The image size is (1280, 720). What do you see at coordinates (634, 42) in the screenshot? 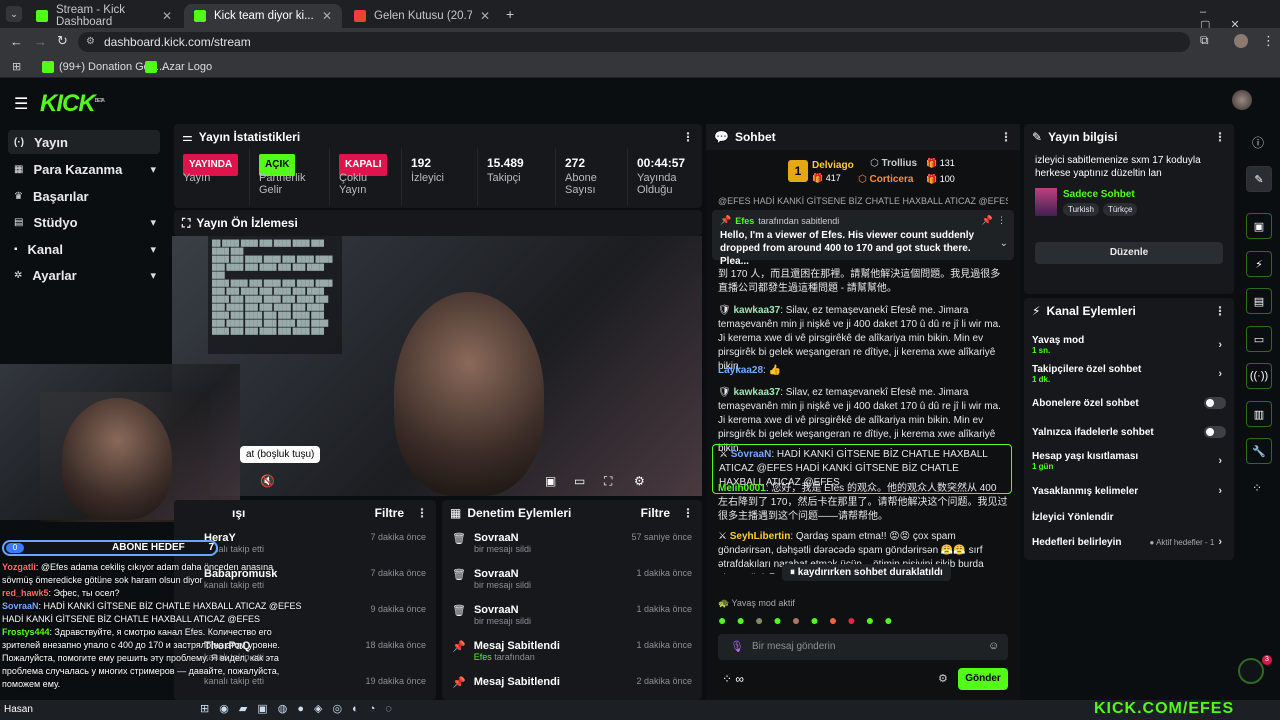
I see `address-bar: dashboard.kick.com/stream` at bounding box center [634, 42].